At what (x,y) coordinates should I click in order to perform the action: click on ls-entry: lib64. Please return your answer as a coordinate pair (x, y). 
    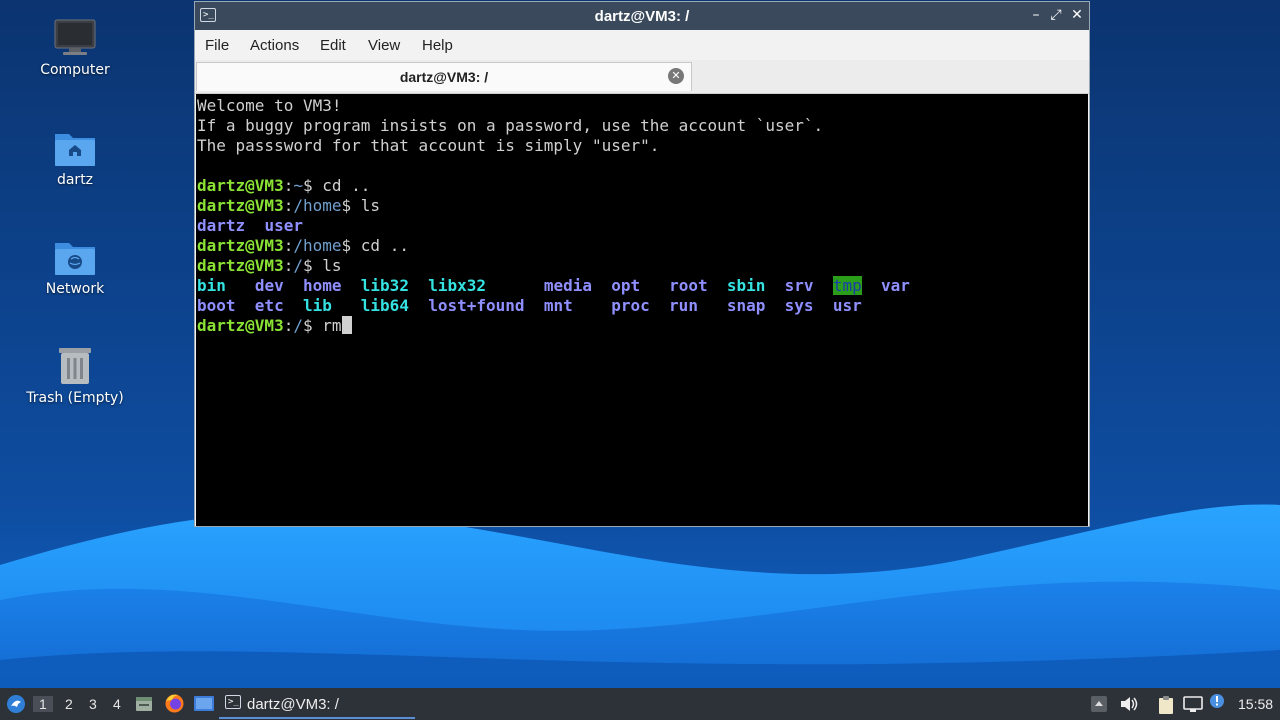
    Looking at the image, I should click on (384, 305).